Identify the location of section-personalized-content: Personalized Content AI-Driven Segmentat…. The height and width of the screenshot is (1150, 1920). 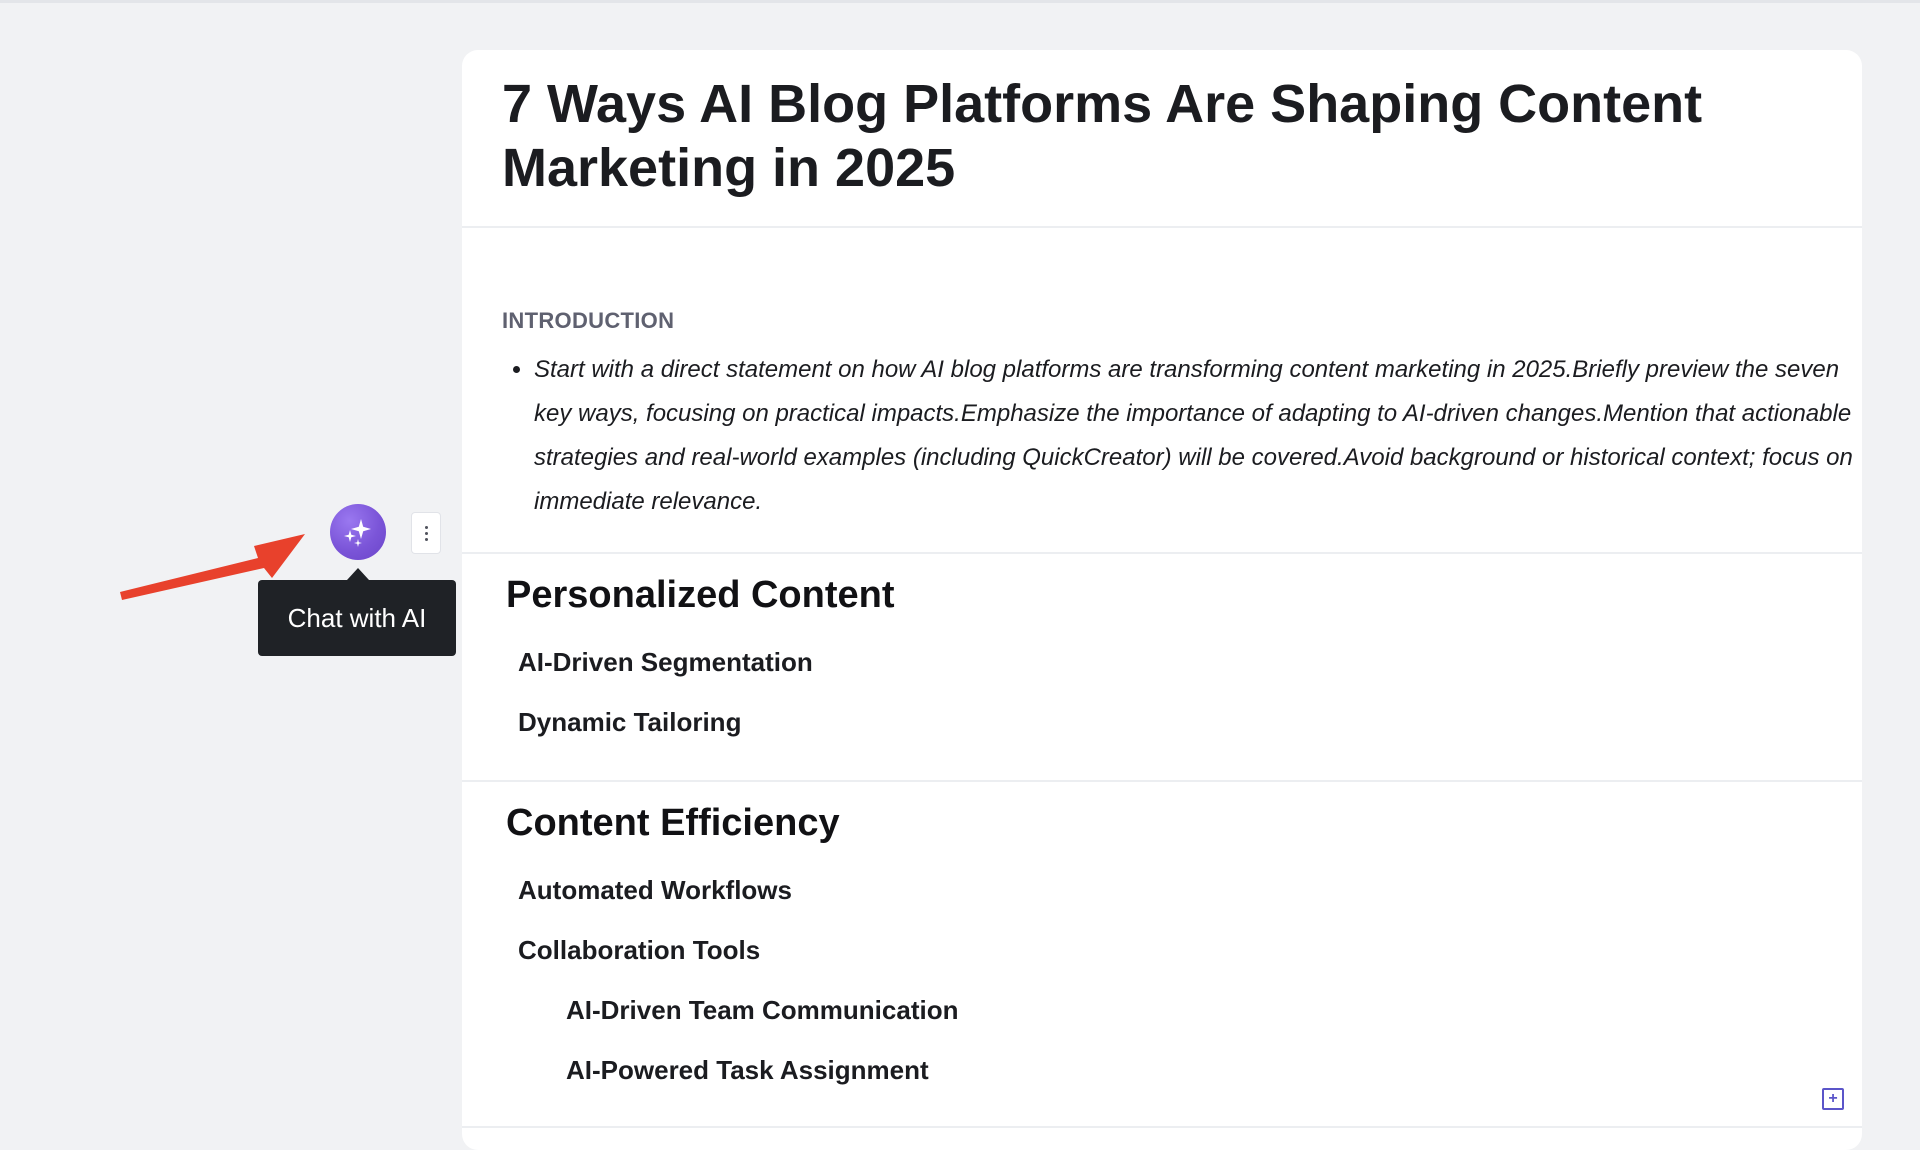
(1162, 668).